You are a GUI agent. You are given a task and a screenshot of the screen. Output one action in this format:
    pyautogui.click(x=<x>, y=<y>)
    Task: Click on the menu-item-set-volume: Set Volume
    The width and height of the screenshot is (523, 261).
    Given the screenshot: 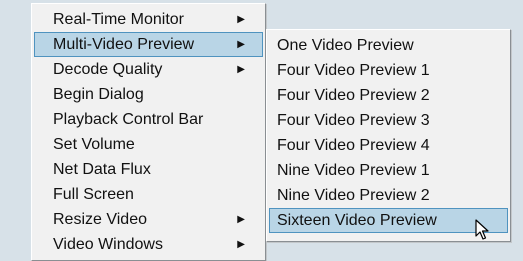 What is the action you would take?
    pyautogui.click(x=148, y=144)
    